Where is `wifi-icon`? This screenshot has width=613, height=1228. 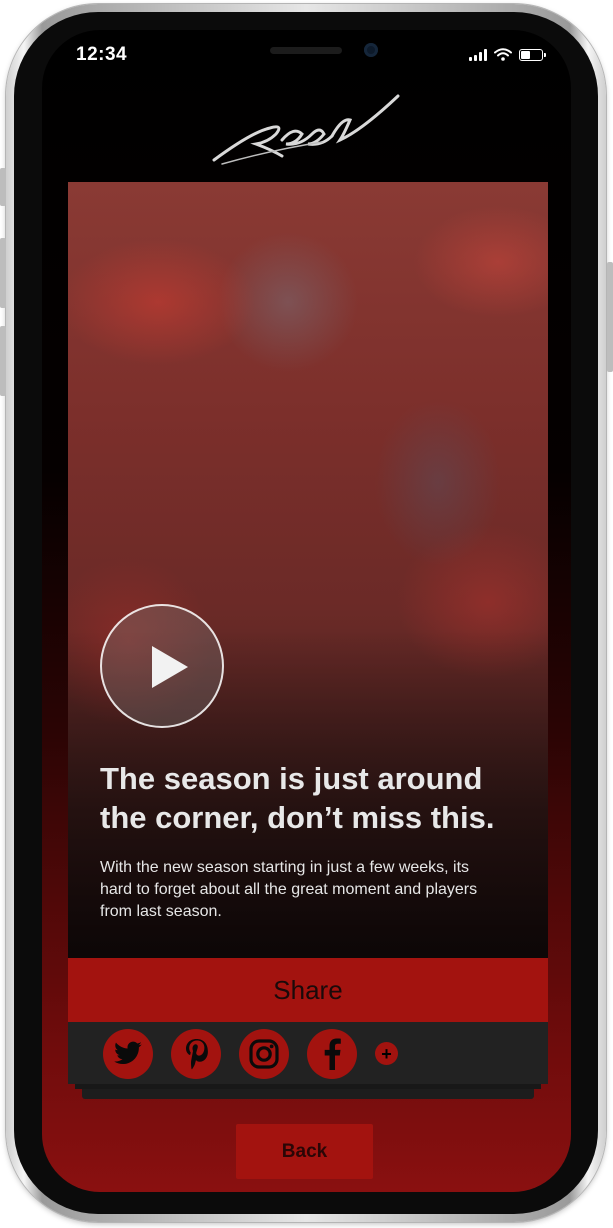 wifi-icon is located at coordinates (503, 54).